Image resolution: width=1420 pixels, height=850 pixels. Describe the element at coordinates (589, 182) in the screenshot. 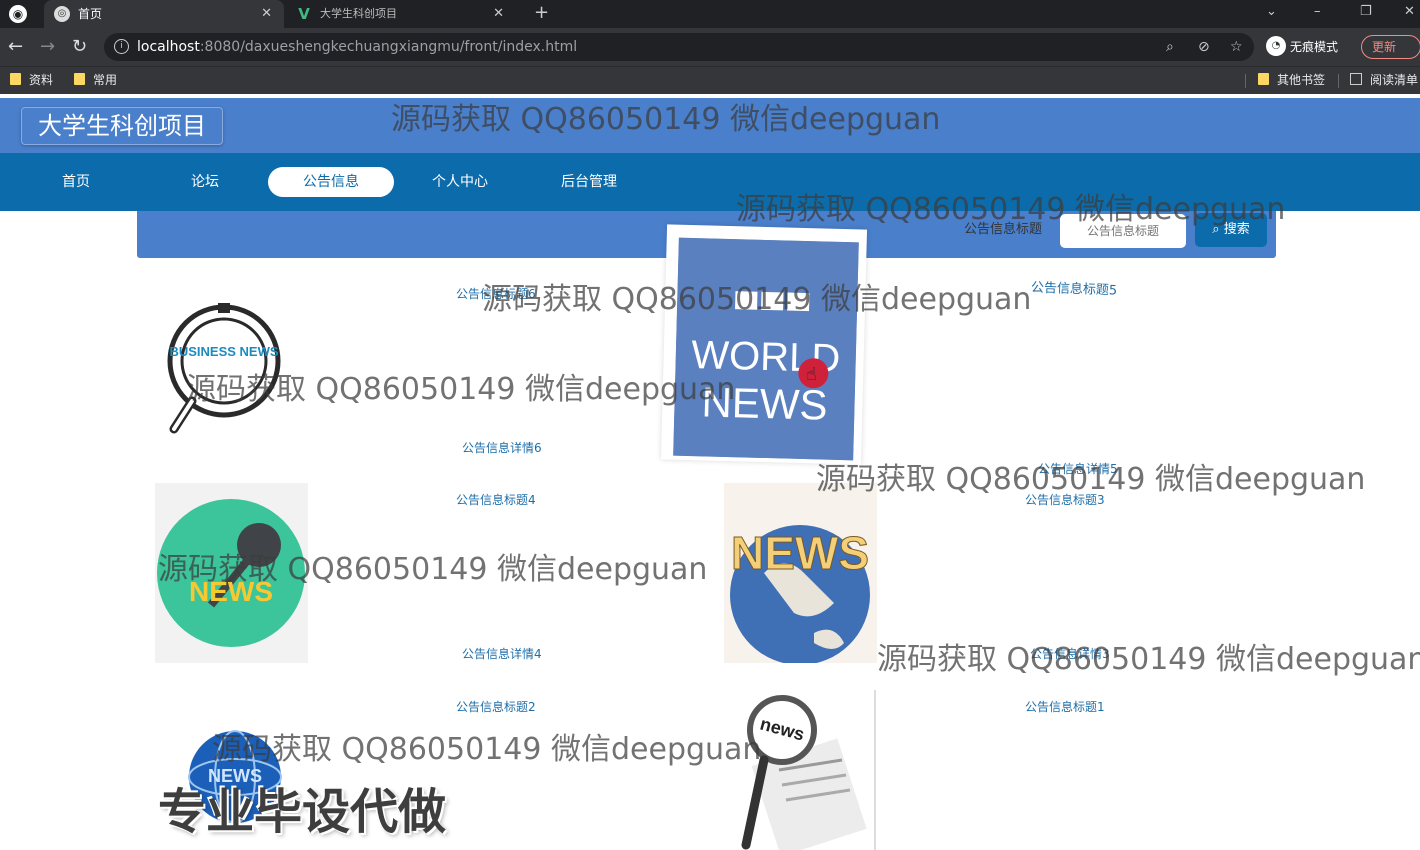

I see `nav-admin: 后台管理` at that location.